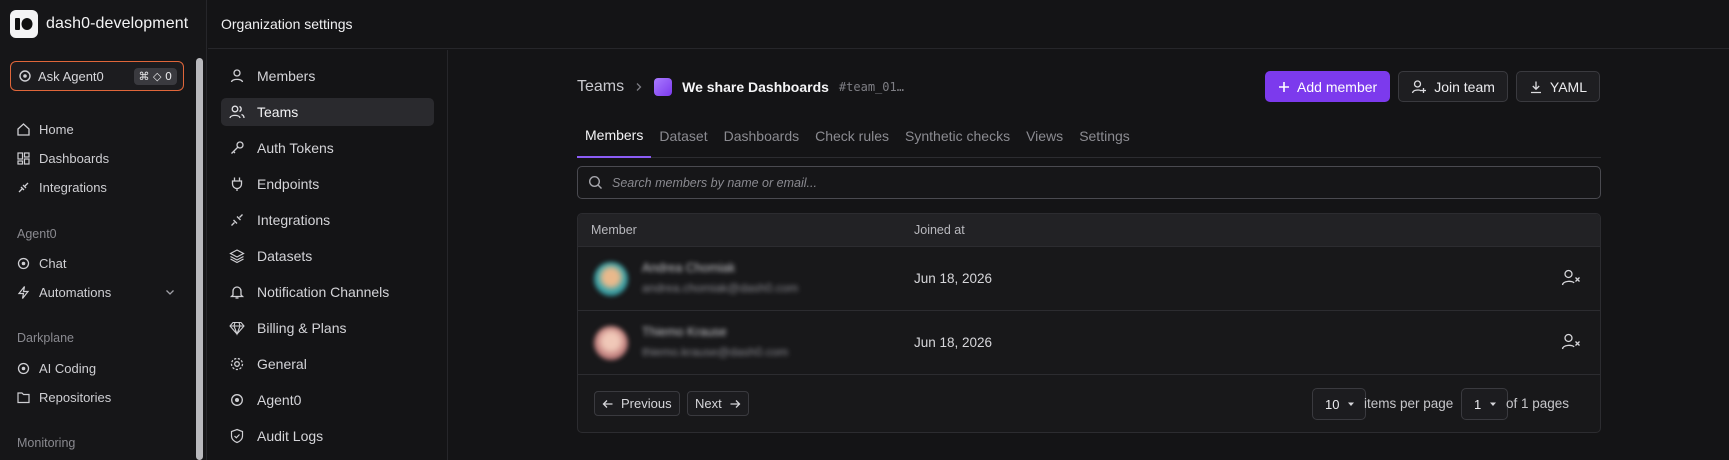  What do you see at coordinates (75, 397) in the screenshot?
I see `sidebar-item-label: Repositories` at bounding box center [75, 397].